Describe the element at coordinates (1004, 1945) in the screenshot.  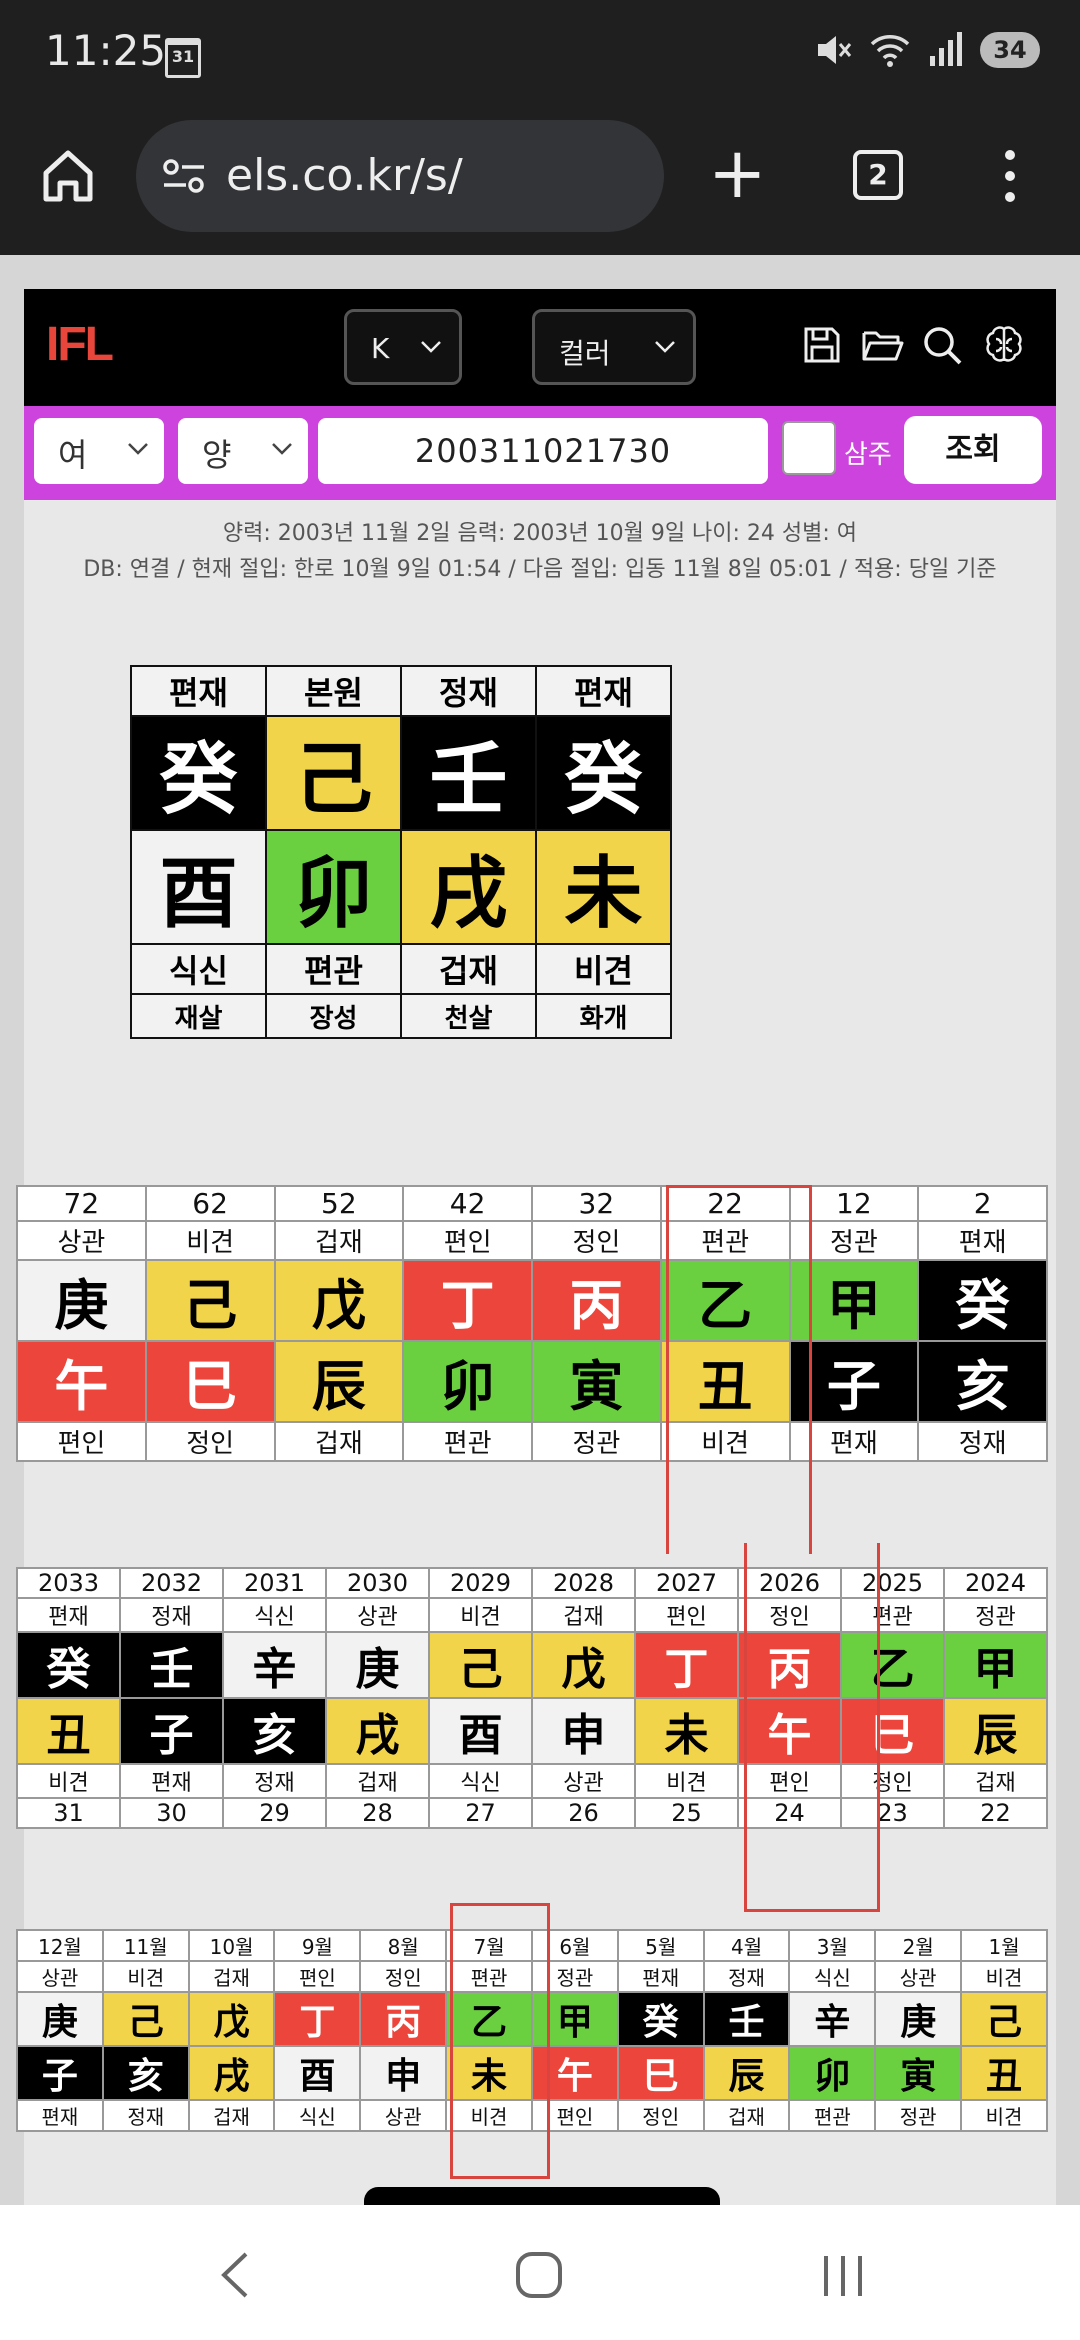
I see `monthly-month: 1월` at that location.